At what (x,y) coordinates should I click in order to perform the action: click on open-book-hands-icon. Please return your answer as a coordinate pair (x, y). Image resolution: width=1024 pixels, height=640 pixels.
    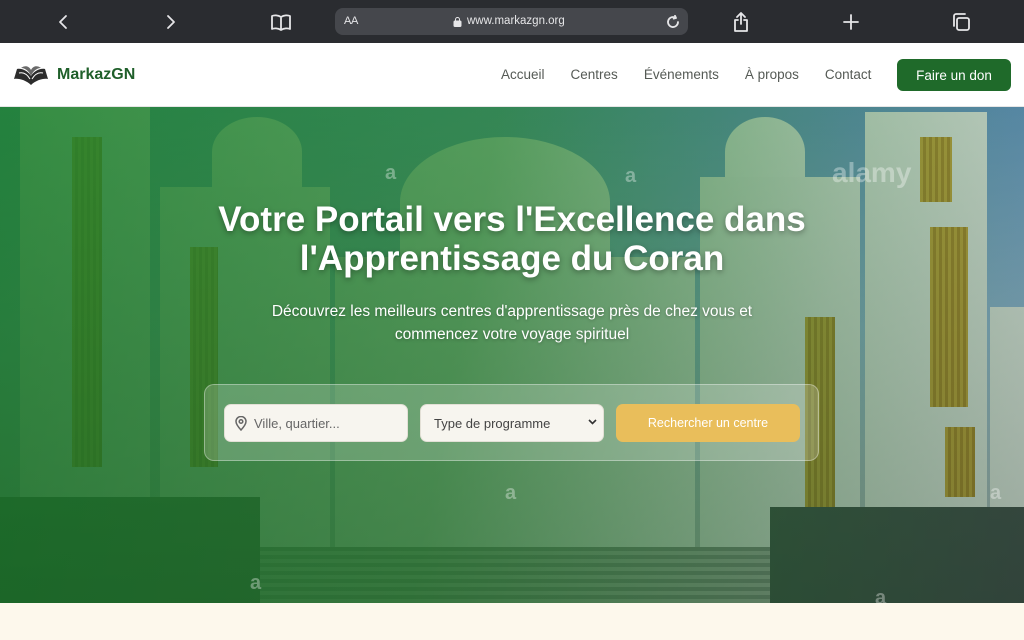
    Looking at the image, I should click on (31, 75).